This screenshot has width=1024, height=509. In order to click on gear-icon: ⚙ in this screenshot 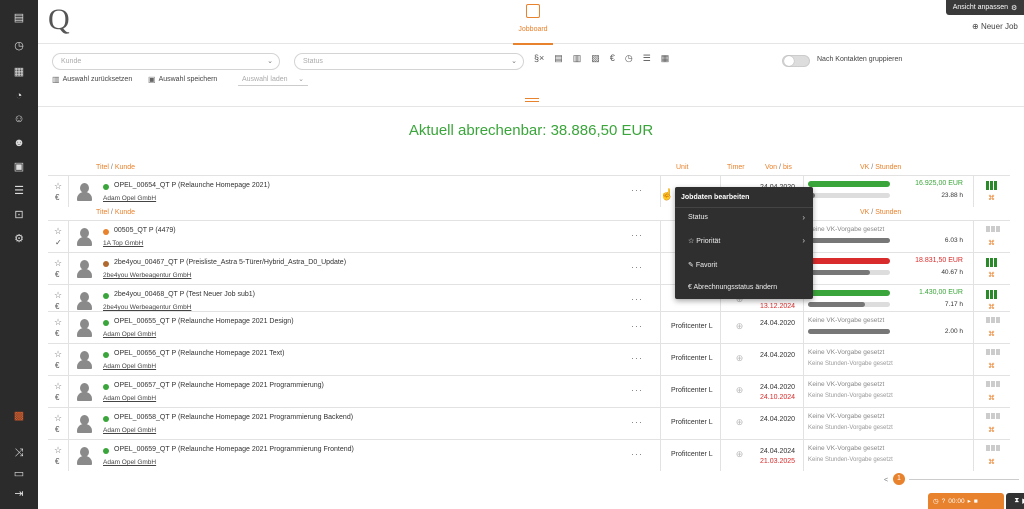, I will do `click(19, 238)`.